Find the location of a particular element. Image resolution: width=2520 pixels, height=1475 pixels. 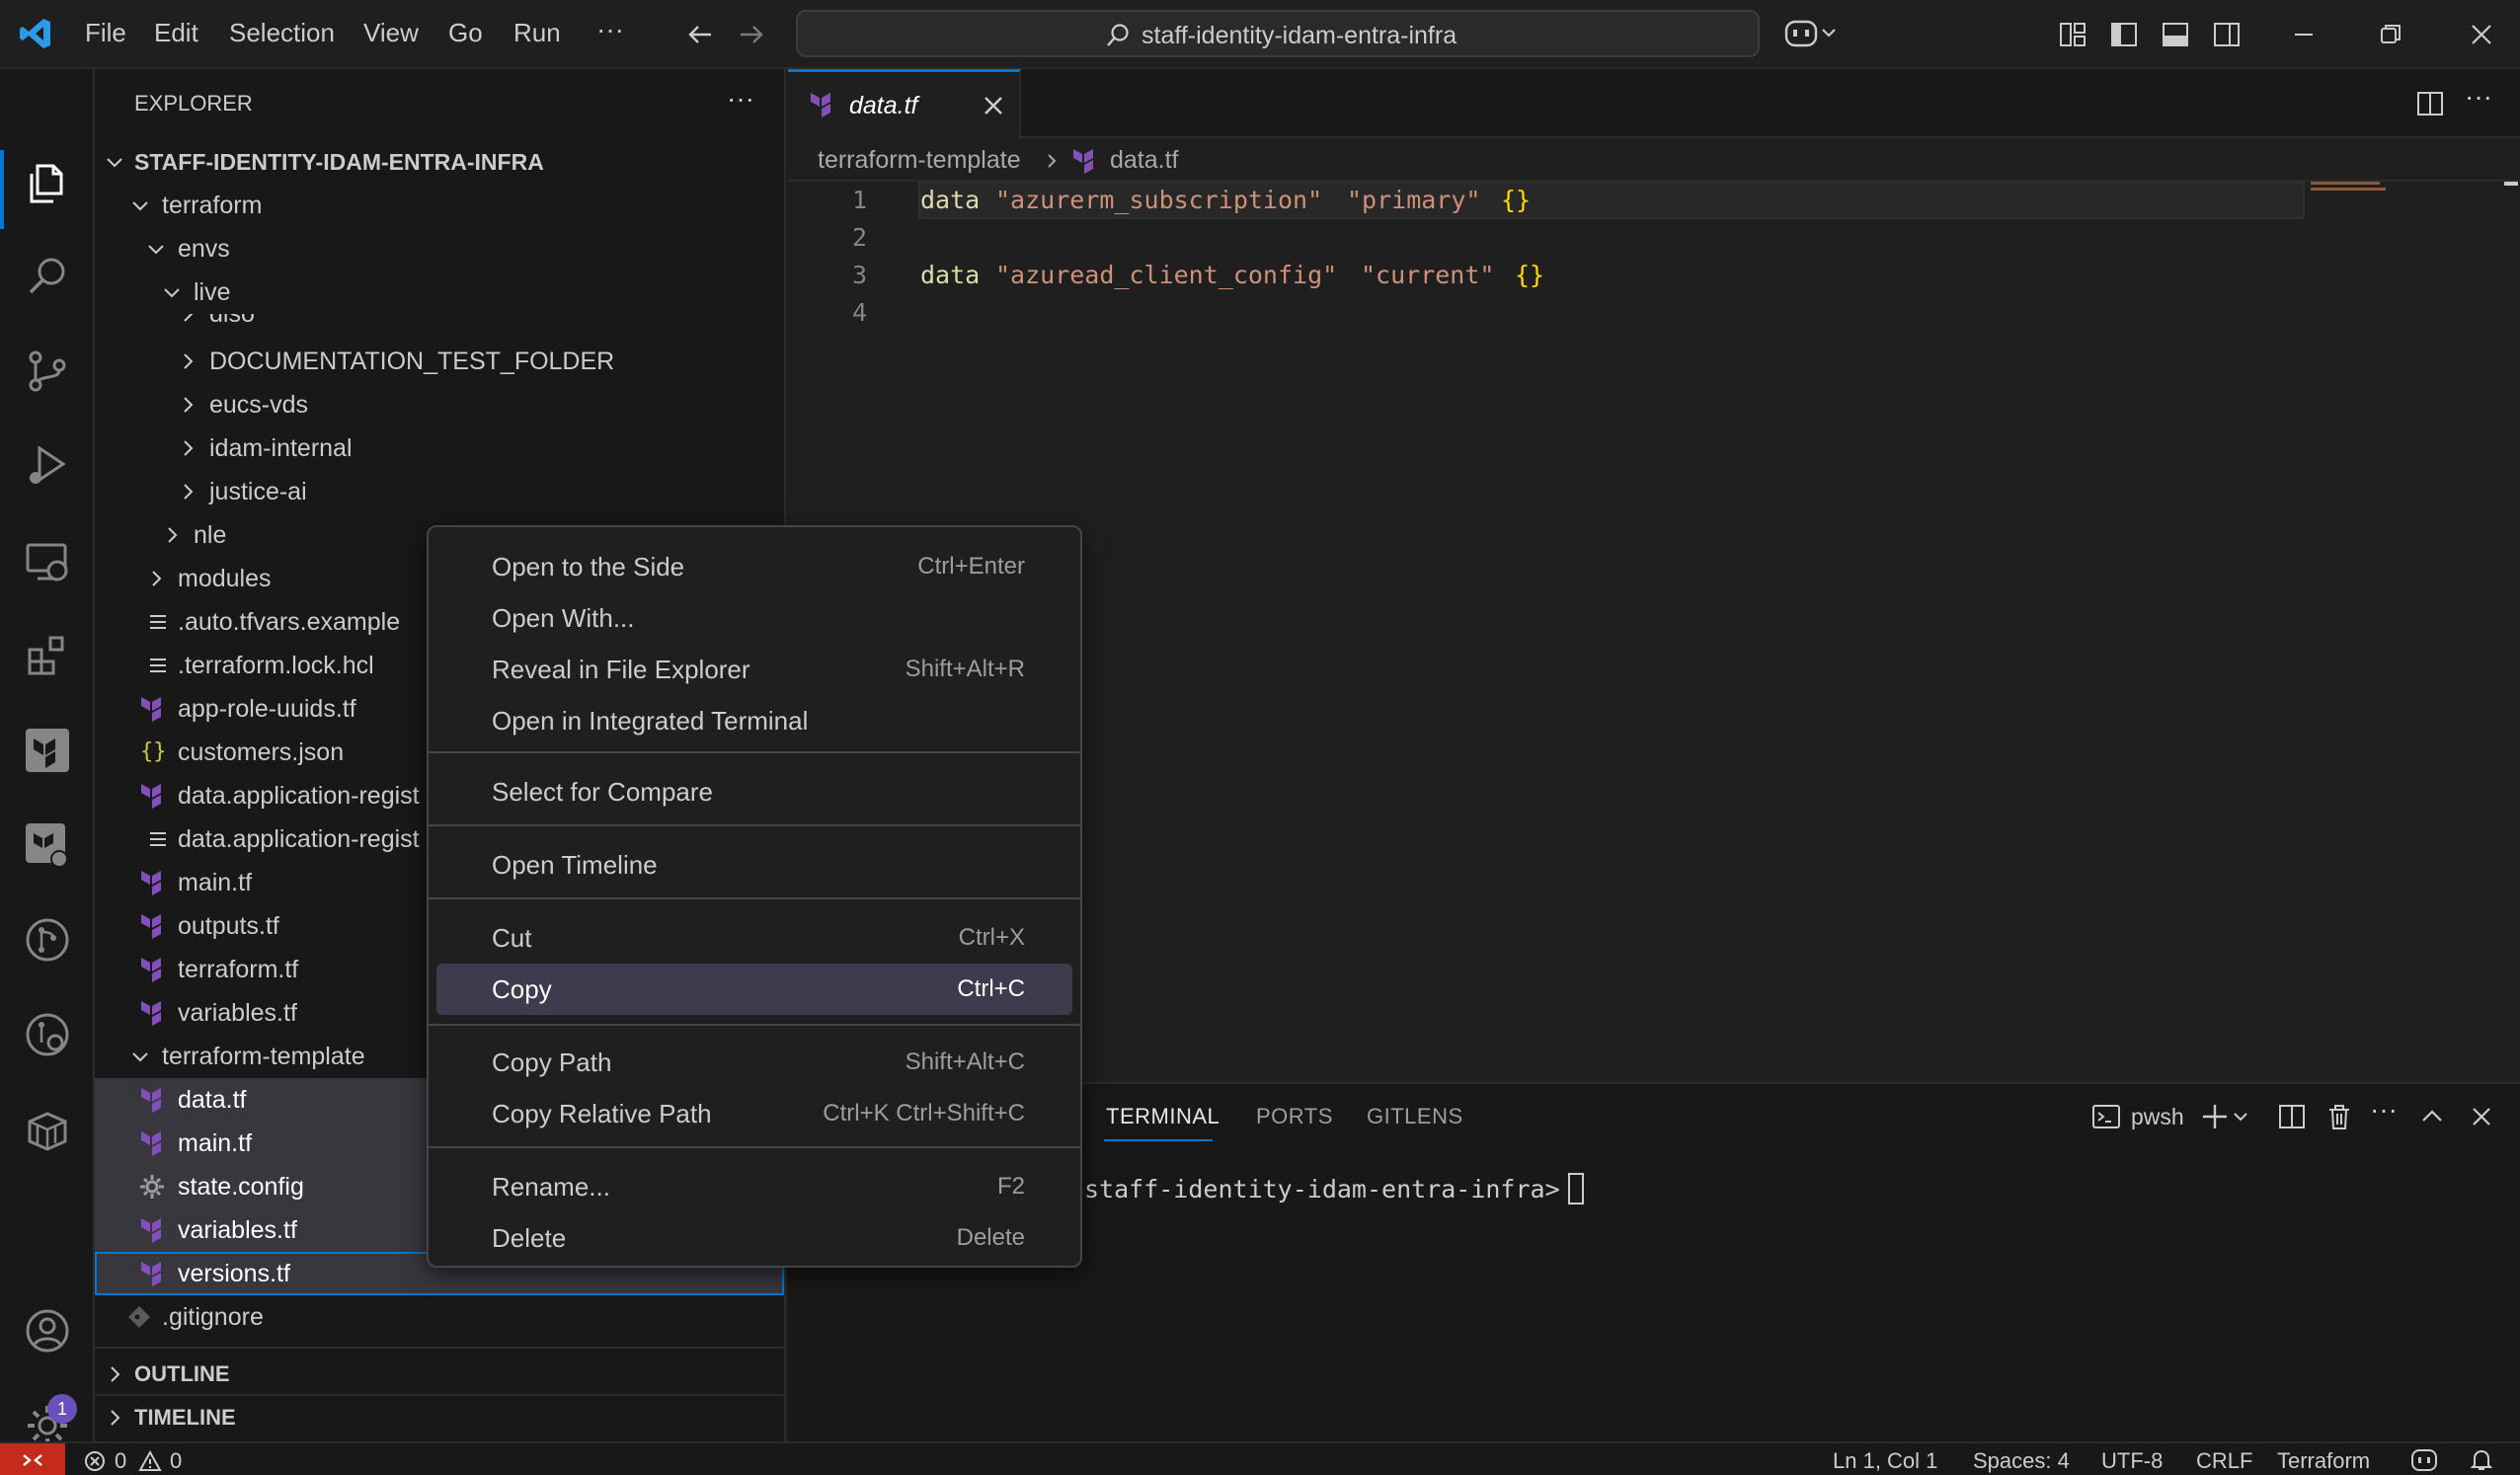

menu-selection: Selection is located at coordinates (282, 33).